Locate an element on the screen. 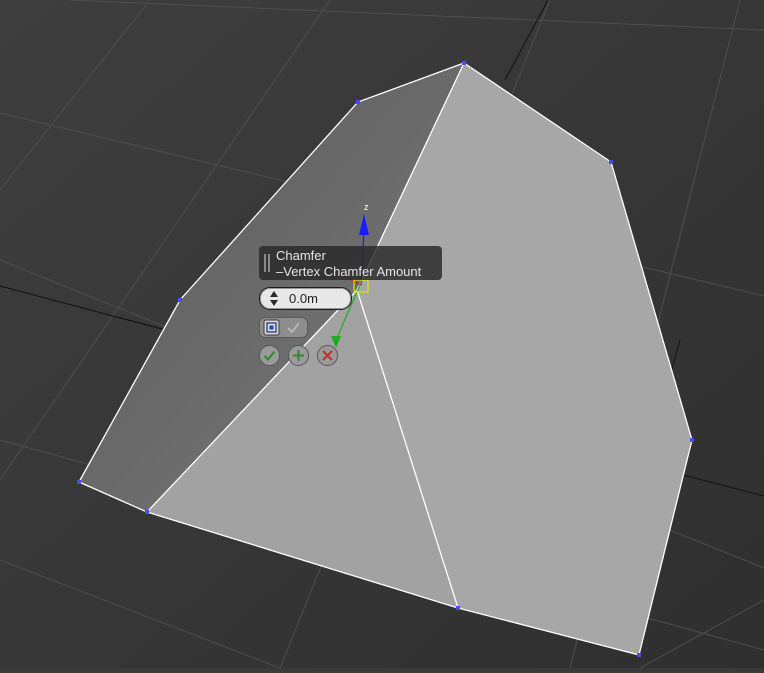 The height and width of the screenshot is (673, 764). gizmo-z-label: z is located at coordinates (366, 207).